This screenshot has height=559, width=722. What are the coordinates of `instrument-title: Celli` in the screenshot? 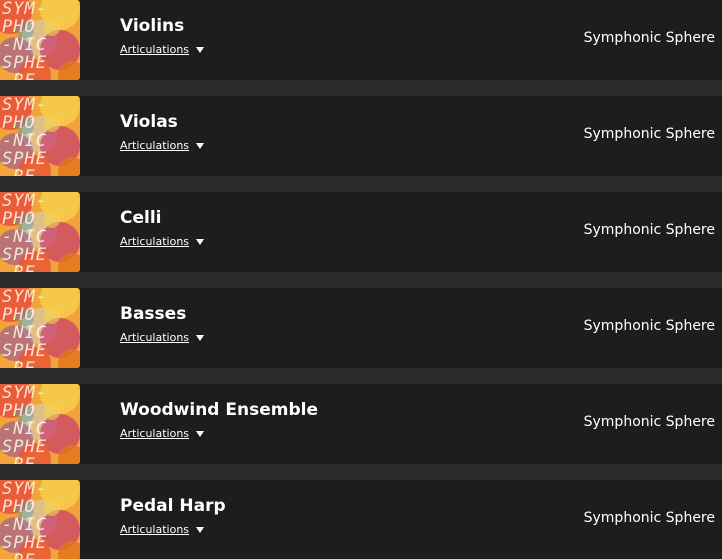 It's located at (141, 218).